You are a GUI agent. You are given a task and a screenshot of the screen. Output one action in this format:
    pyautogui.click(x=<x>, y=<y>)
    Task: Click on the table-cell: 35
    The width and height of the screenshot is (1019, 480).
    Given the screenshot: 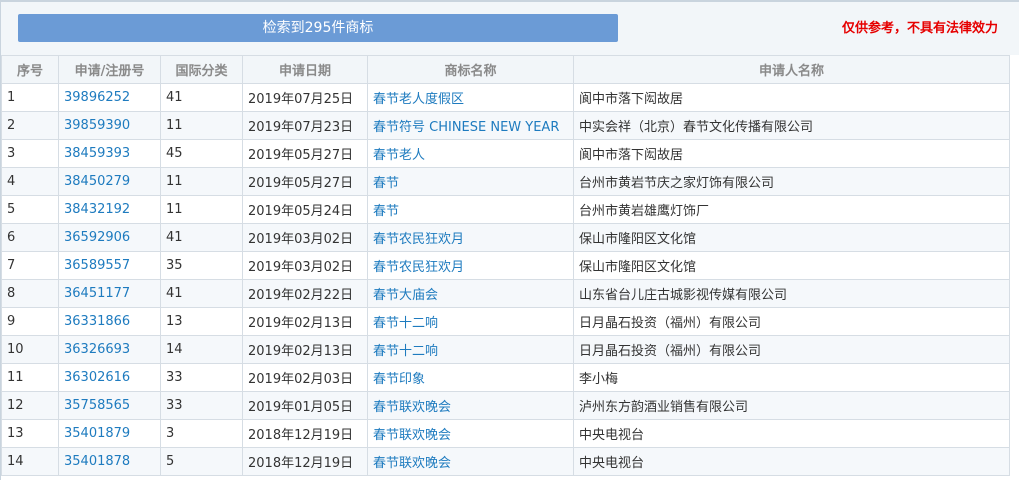 What is the action you would take?
    pyautogui.click(x=201, y=265)
    